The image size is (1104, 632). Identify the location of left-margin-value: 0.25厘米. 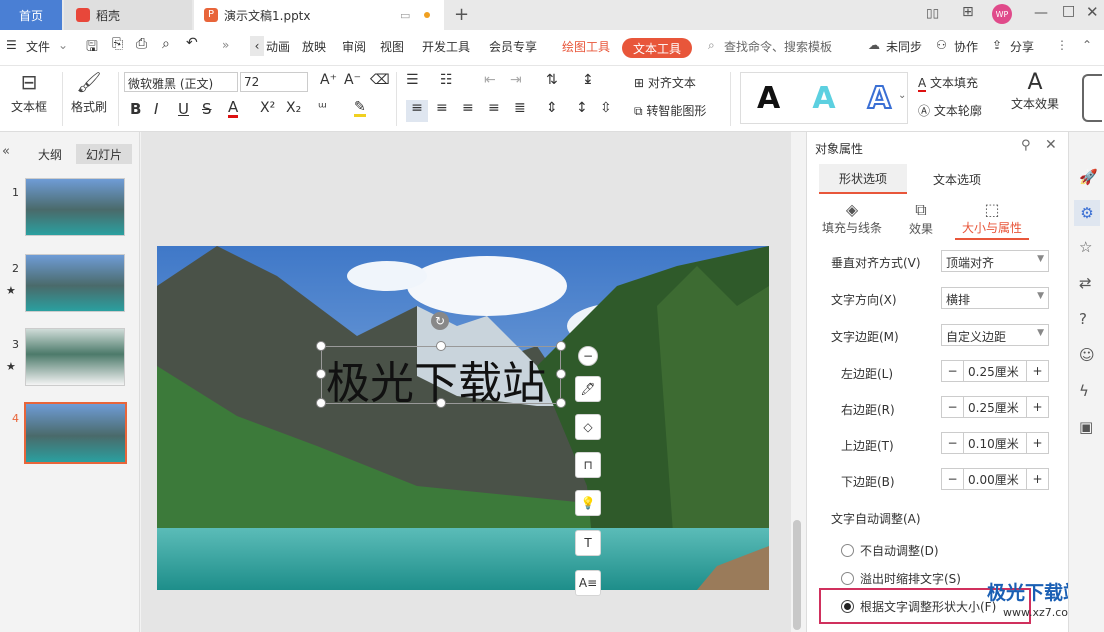
(995, 371).